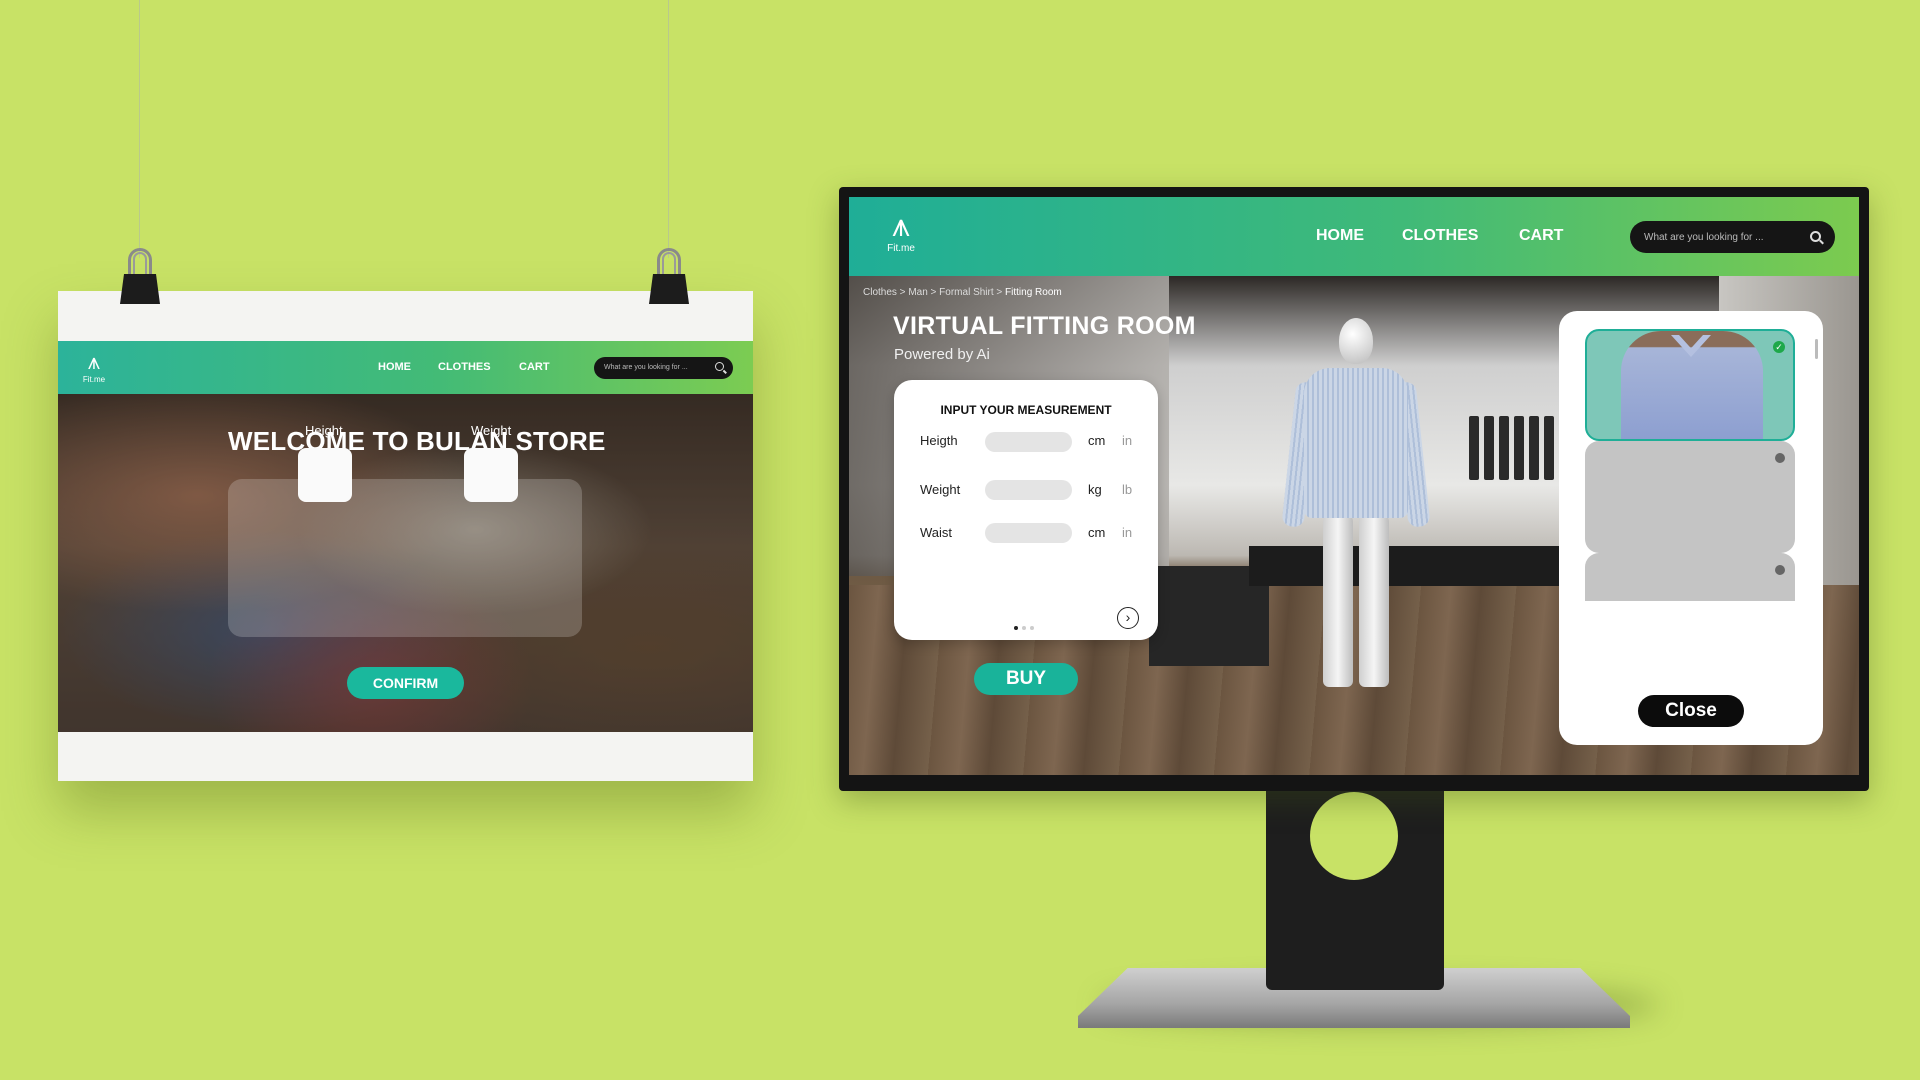  What do you see at coordinates (1127, 440) in the screenshot?
I see `height-unit-in: in` at bounding box center [1127, 440].